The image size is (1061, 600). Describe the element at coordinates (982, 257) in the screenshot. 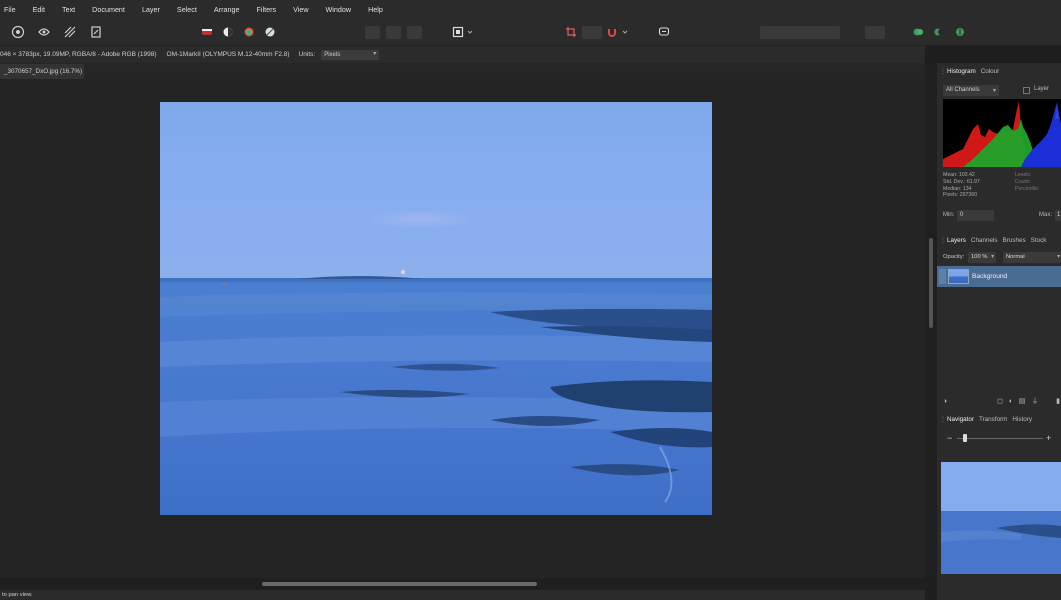

I see `opacity-field: 100 % ▾` at that location.